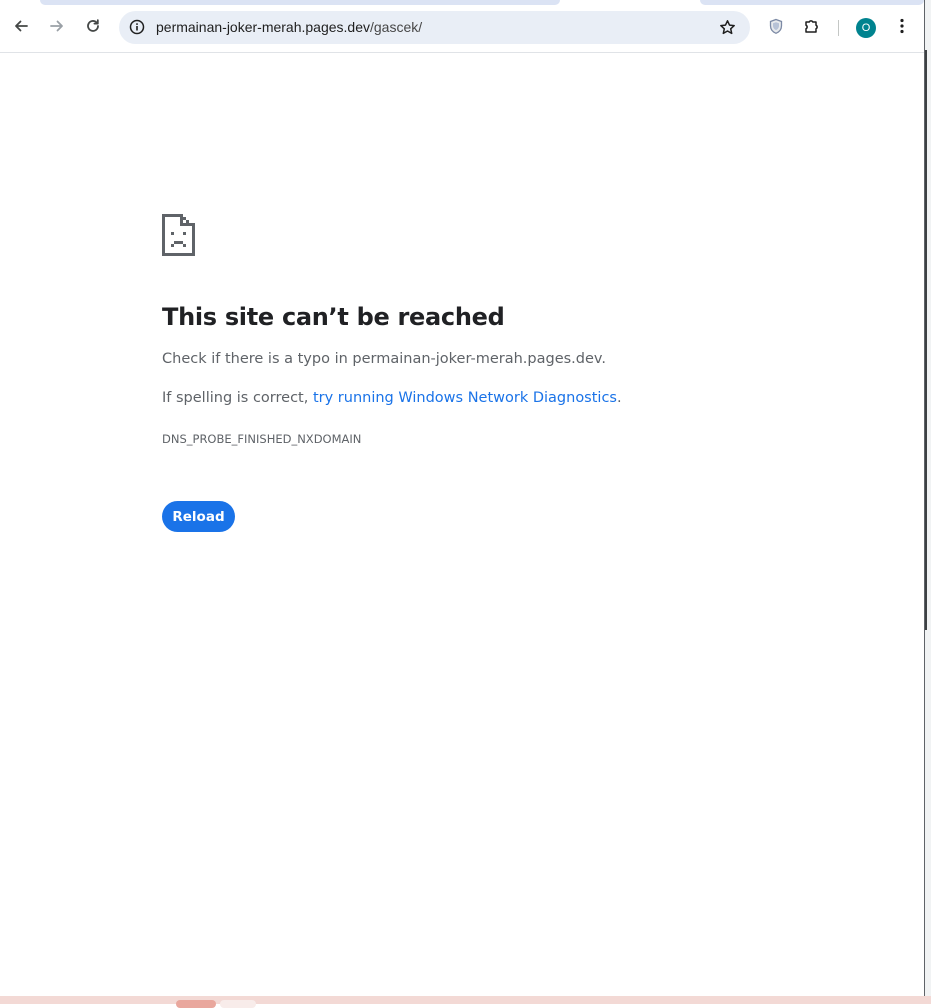 The width and height of the screenshot is (931, 1008). I want to click on window-edge-shadow, so click(926, 340).